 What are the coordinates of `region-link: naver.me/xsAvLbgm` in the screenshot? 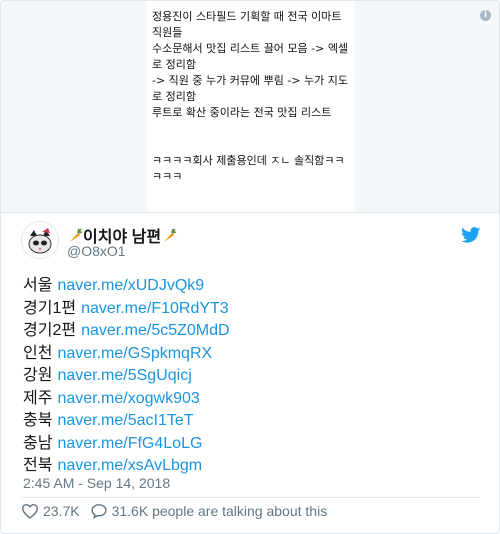 It's located at (129, 465).